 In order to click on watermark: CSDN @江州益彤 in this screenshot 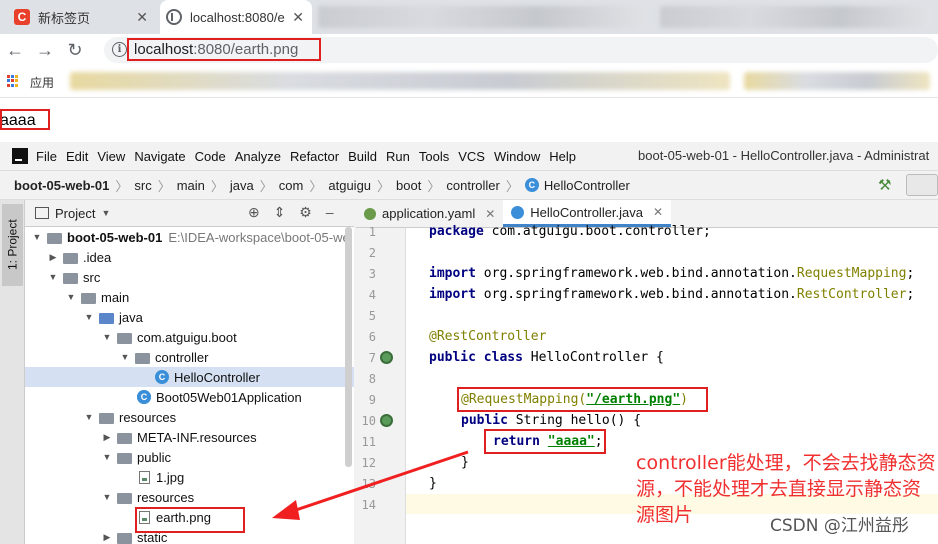, I will do `click(839, 526)`.